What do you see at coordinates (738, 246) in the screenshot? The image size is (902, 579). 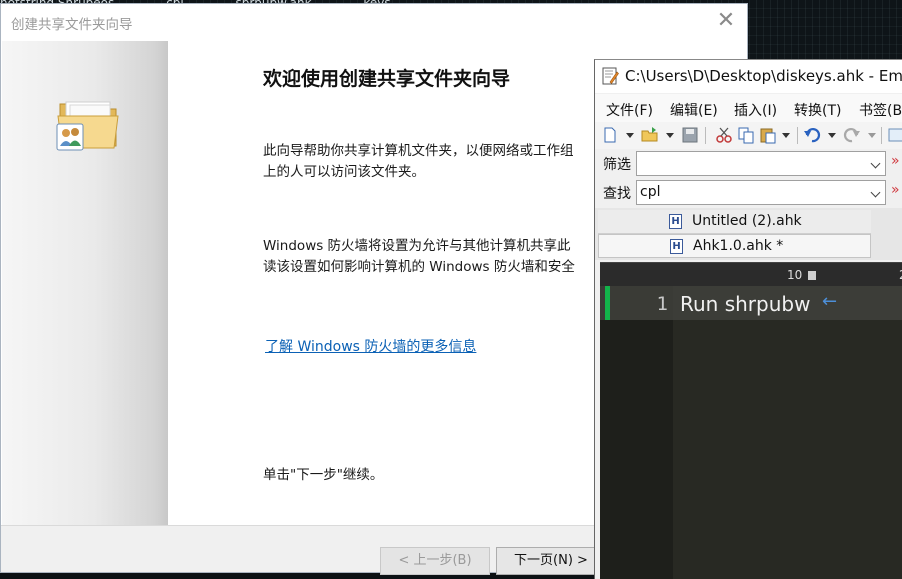 I see `tab-label: Ahk1.0.ahk *` at bounding box center [738, 246].